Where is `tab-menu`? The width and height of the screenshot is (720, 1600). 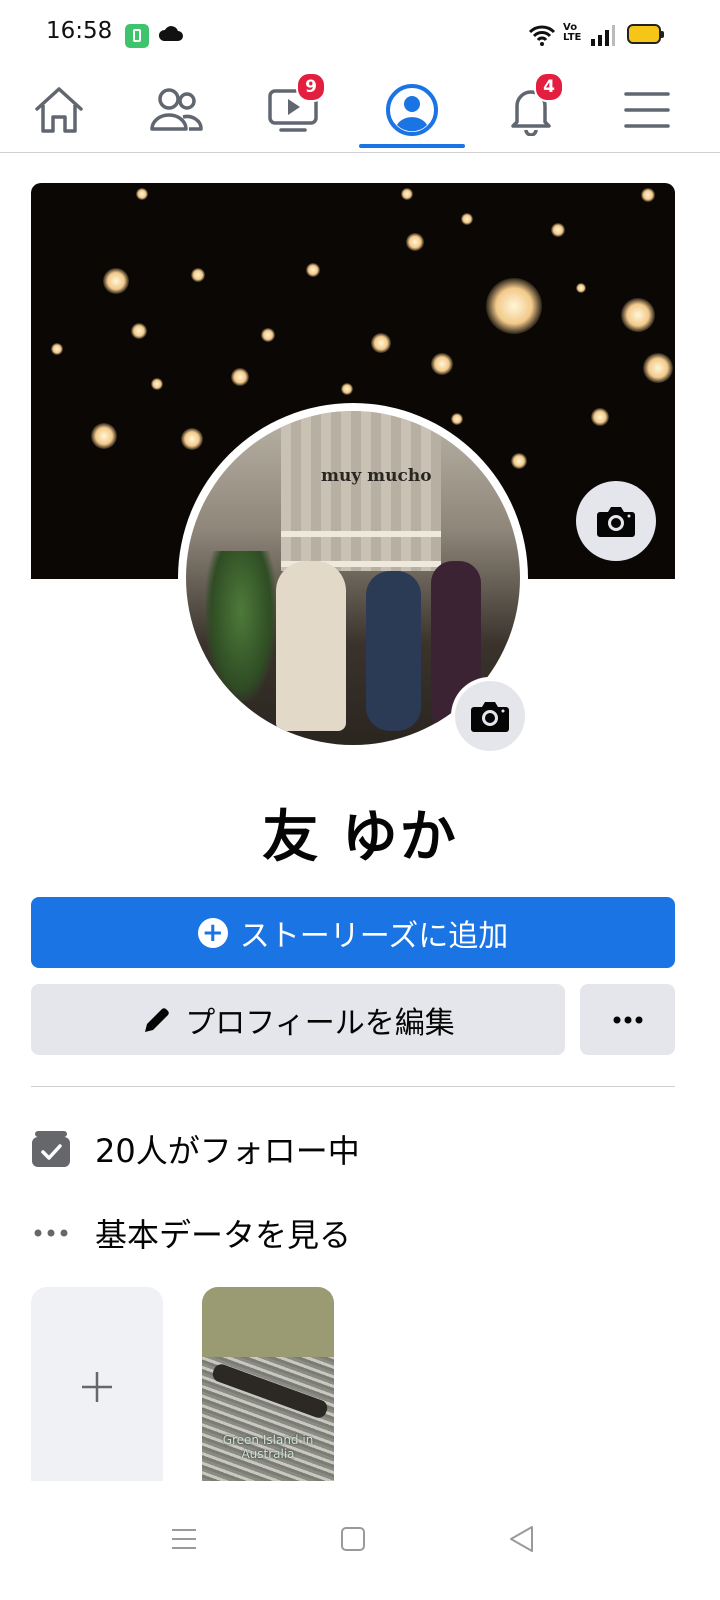
tab-menu is located at coordinates (647, 110).